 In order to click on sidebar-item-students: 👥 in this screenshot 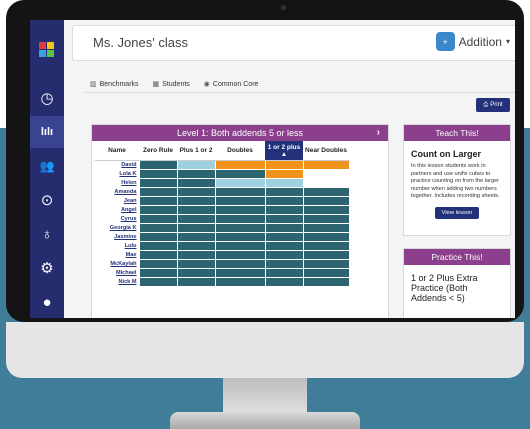, I will do `click(47, 166)`.